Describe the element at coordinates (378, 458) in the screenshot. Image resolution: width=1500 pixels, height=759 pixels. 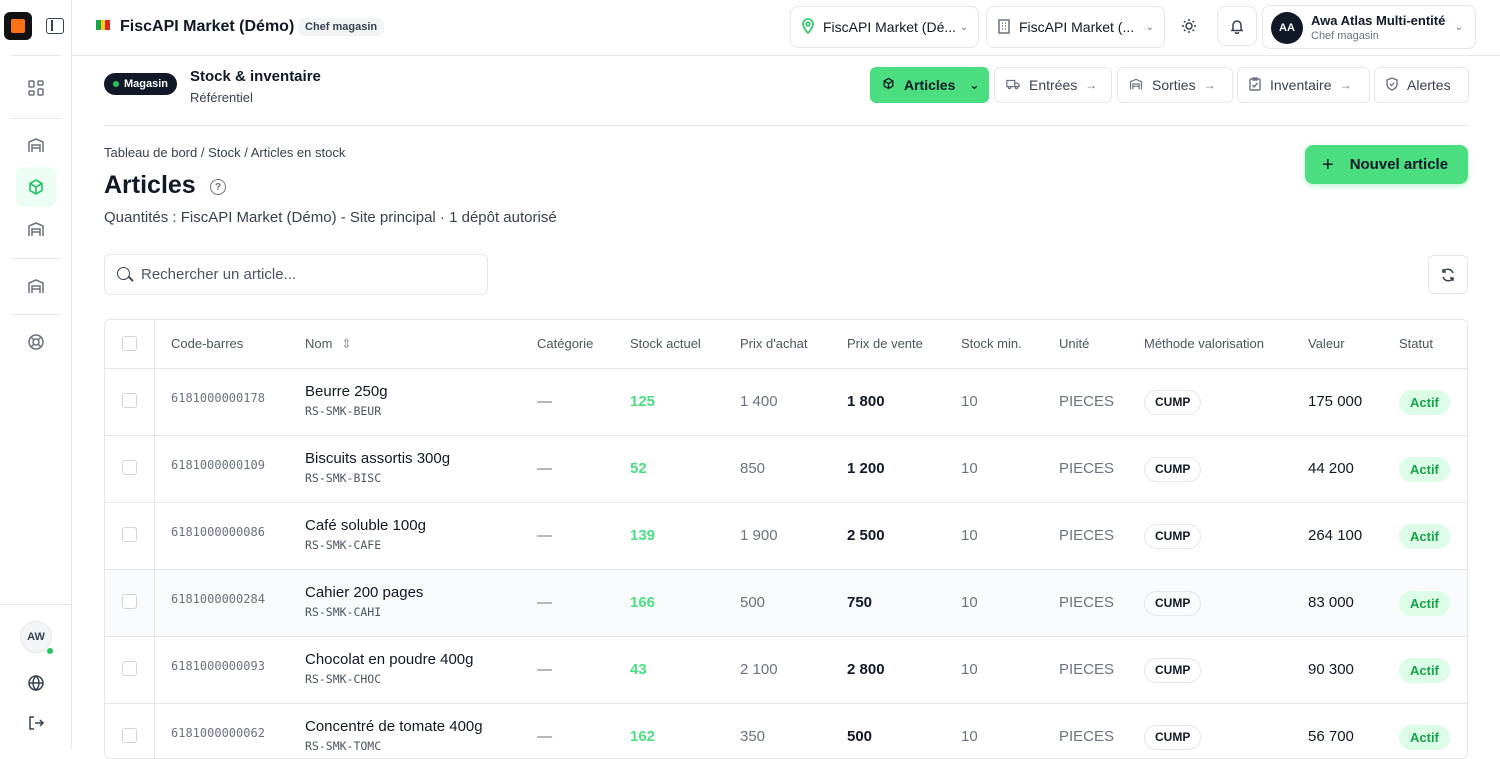
I see `cell-name: Biscuits assortis 300g` at that location.